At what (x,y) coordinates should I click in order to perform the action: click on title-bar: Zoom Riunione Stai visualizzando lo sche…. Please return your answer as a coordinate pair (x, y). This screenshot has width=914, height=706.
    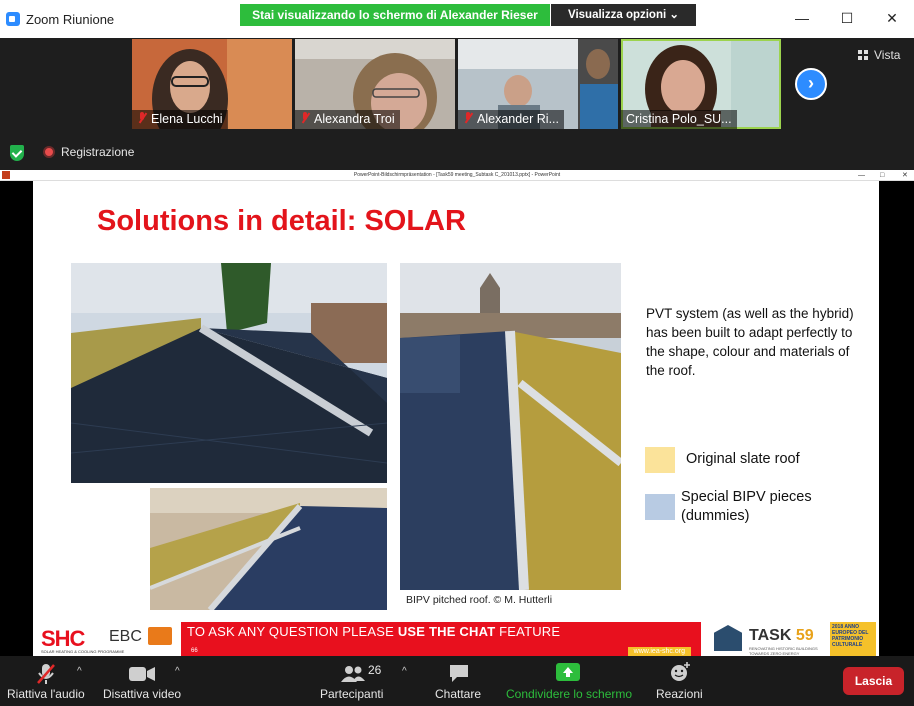
    Looking at the image, I should click on (457, 19).